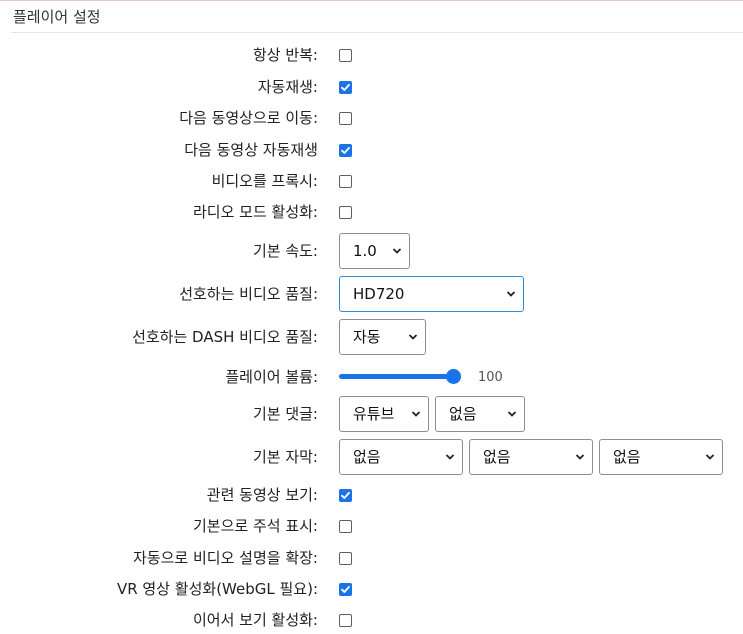 This screenshot has width=743, height=634. I want to click on quality-select: HD720, so click(431, 294).